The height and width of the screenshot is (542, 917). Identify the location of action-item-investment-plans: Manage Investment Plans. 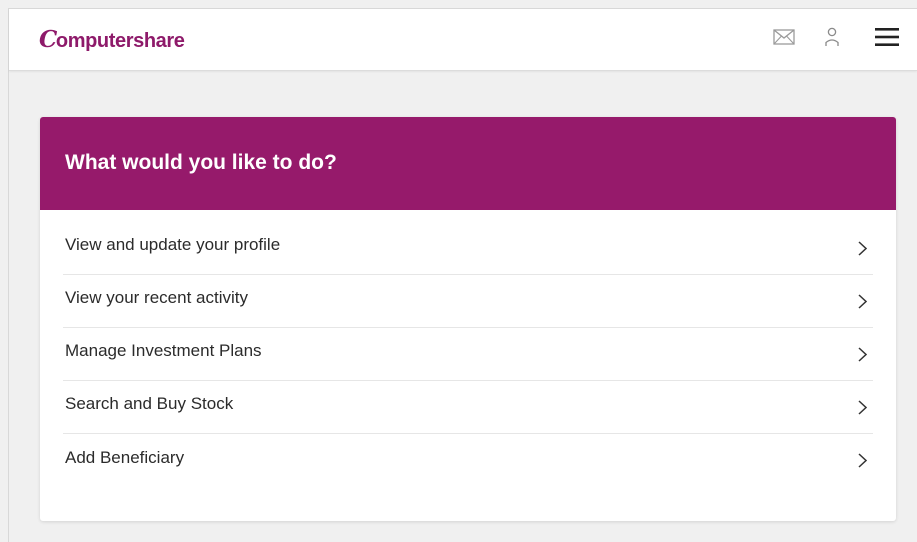
(468, 354).